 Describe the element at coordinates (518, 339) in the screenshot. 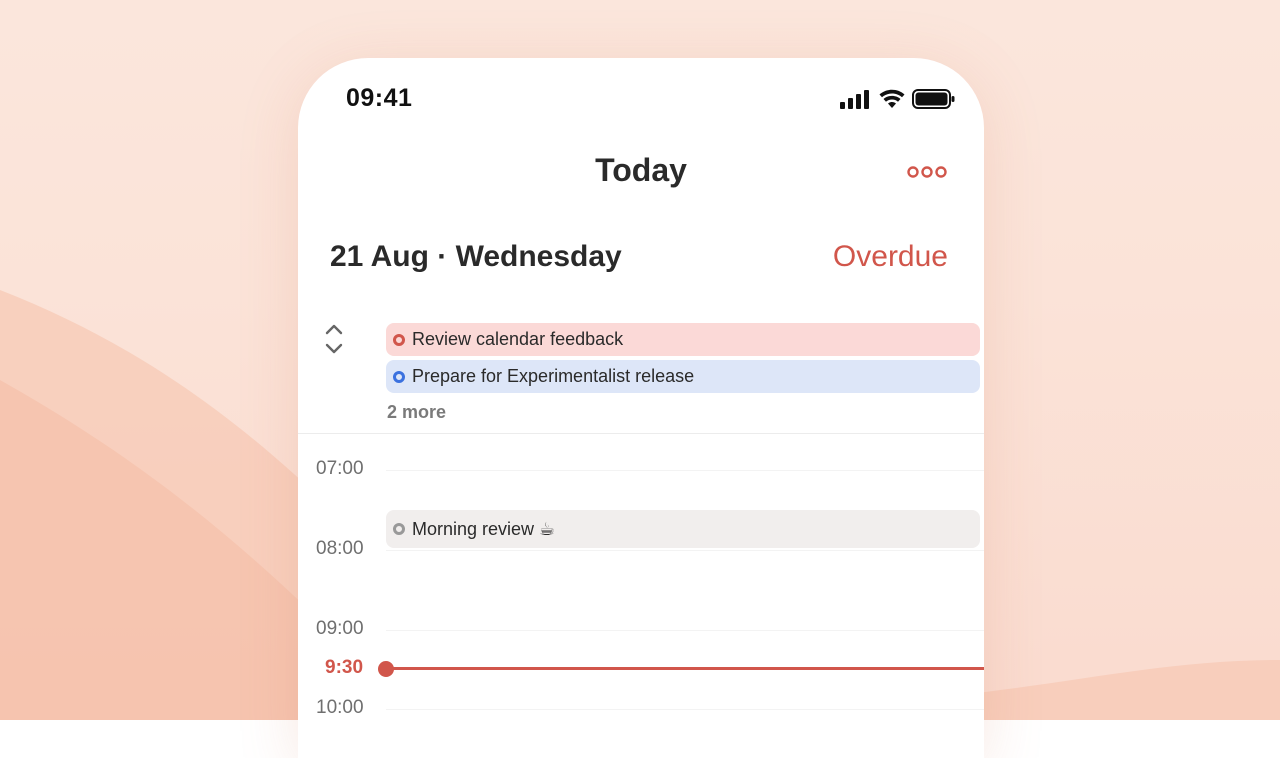

I see `task-label: Review calendar feedback` at that location.